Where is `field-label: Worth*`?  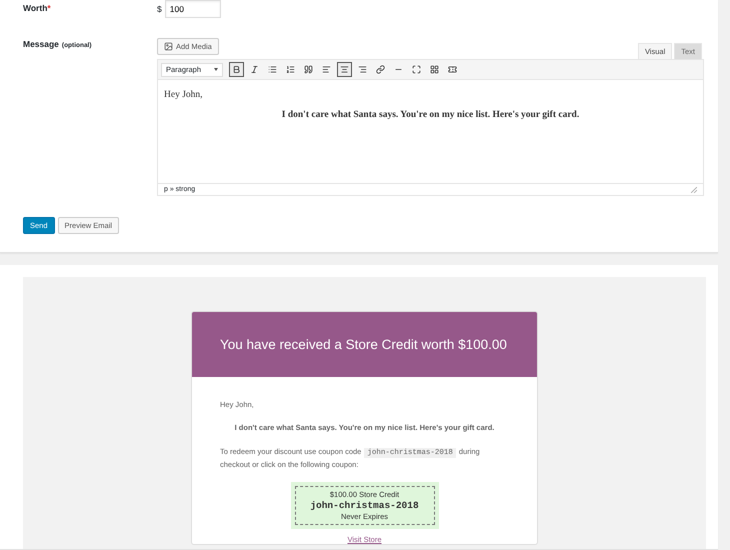 field-label: Worth* is located at coordinates (37, 7).